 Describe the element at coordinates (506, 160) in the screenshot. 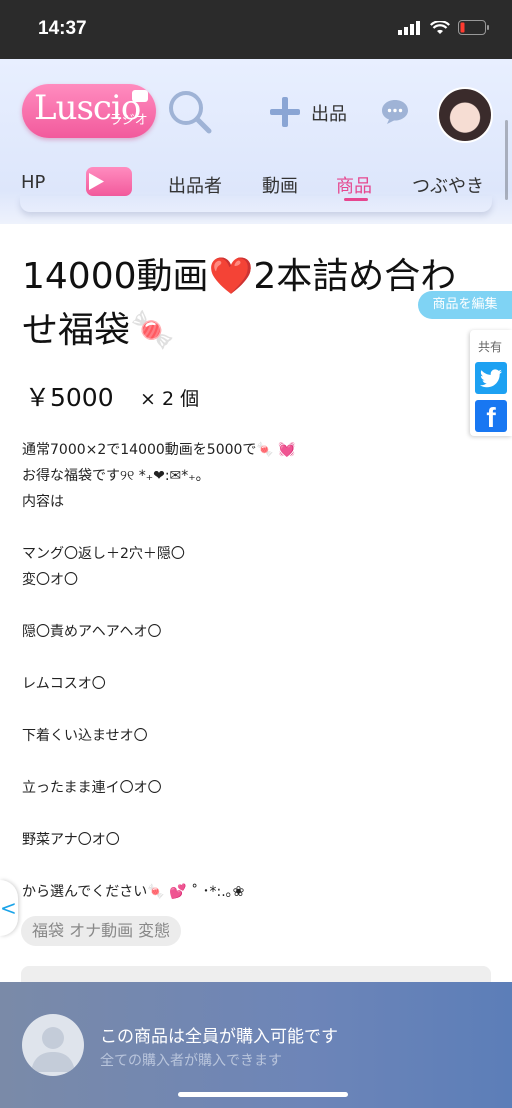

I see `scroll-indicator` at that location.